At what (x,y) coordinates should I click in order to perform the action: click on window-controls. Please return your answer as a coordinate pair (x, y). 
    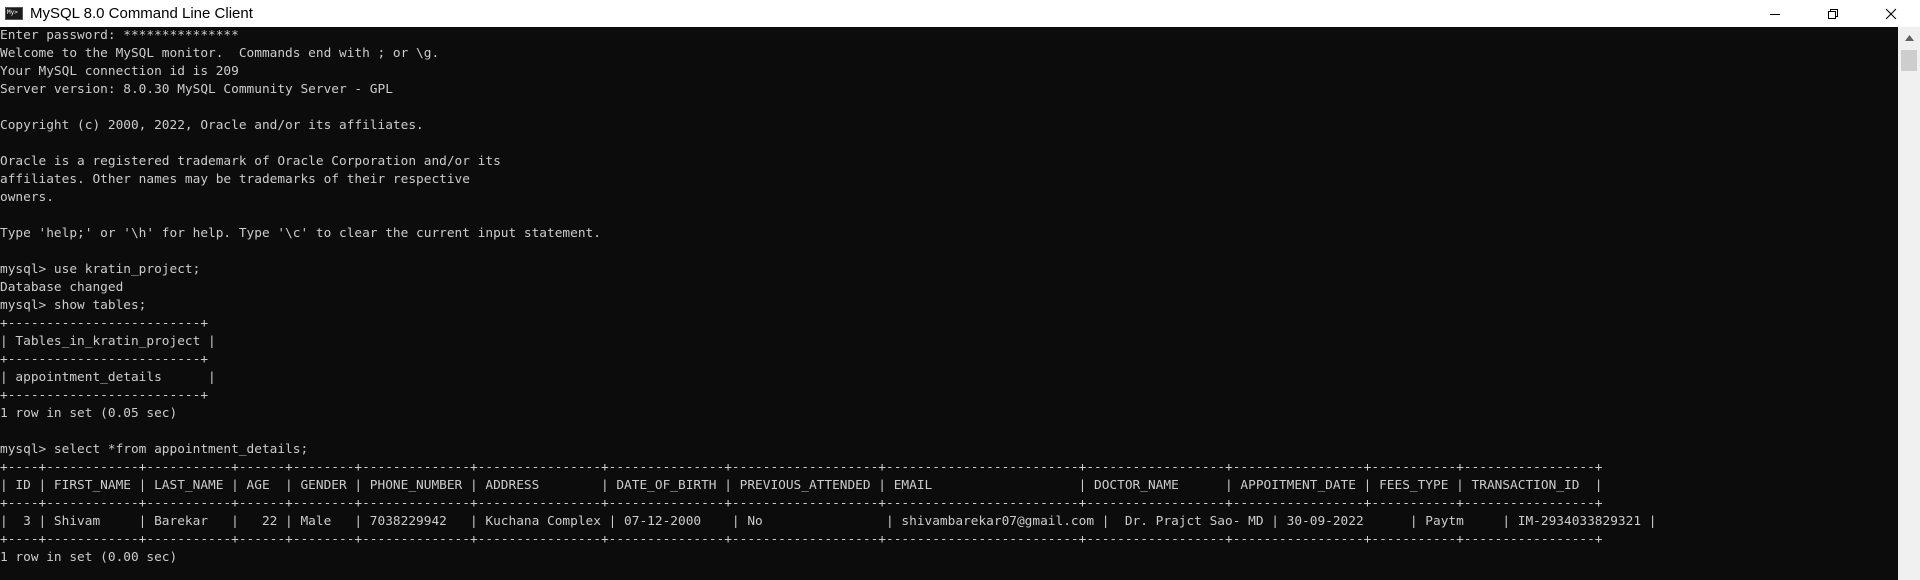
    Looking at the image, I should click on (1833, 13).